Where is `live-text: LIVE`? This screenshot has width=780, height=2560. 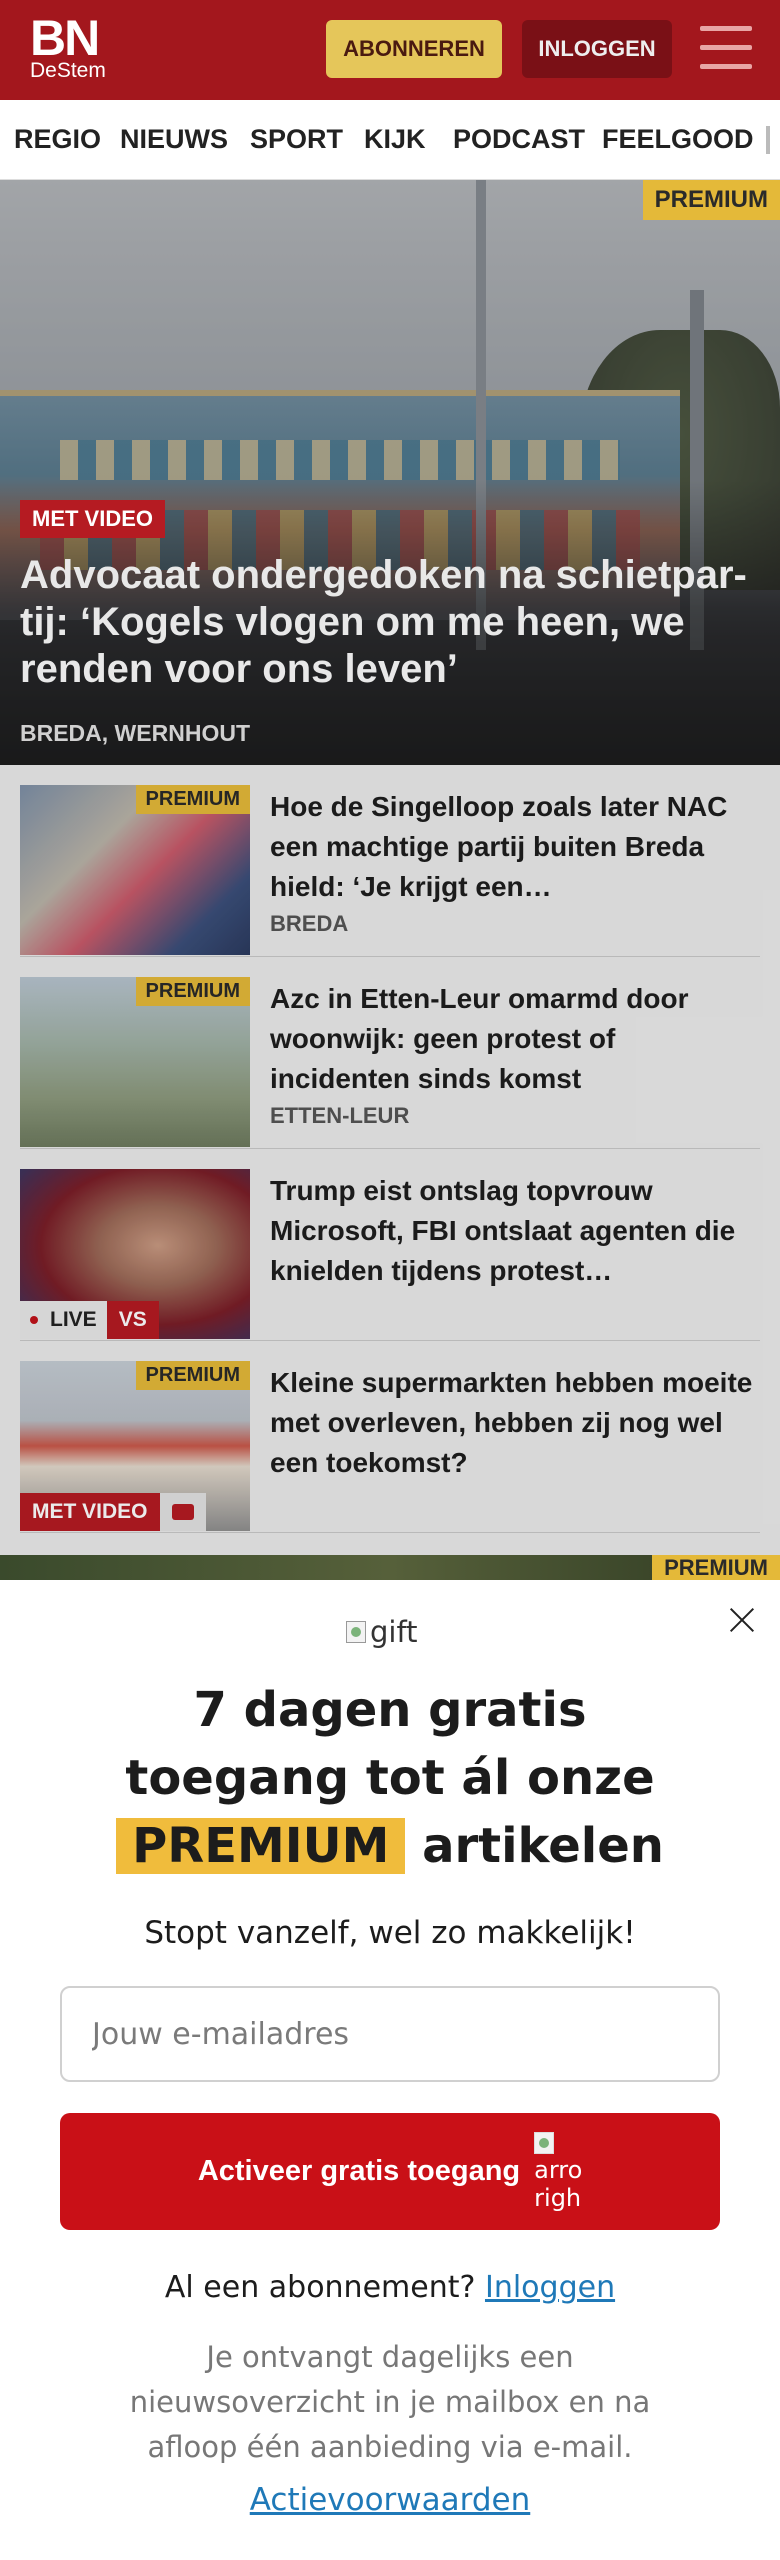 live-text: LIVE is located at coordinates (73, 1319).